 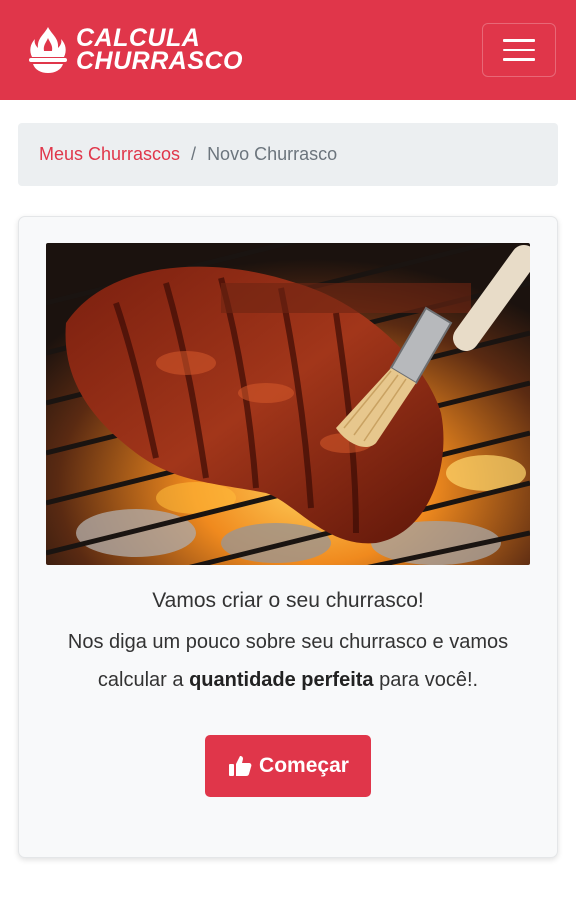 I want to click on brand-link: CALCULA CHURRASCO, so click(x=133, y=50).